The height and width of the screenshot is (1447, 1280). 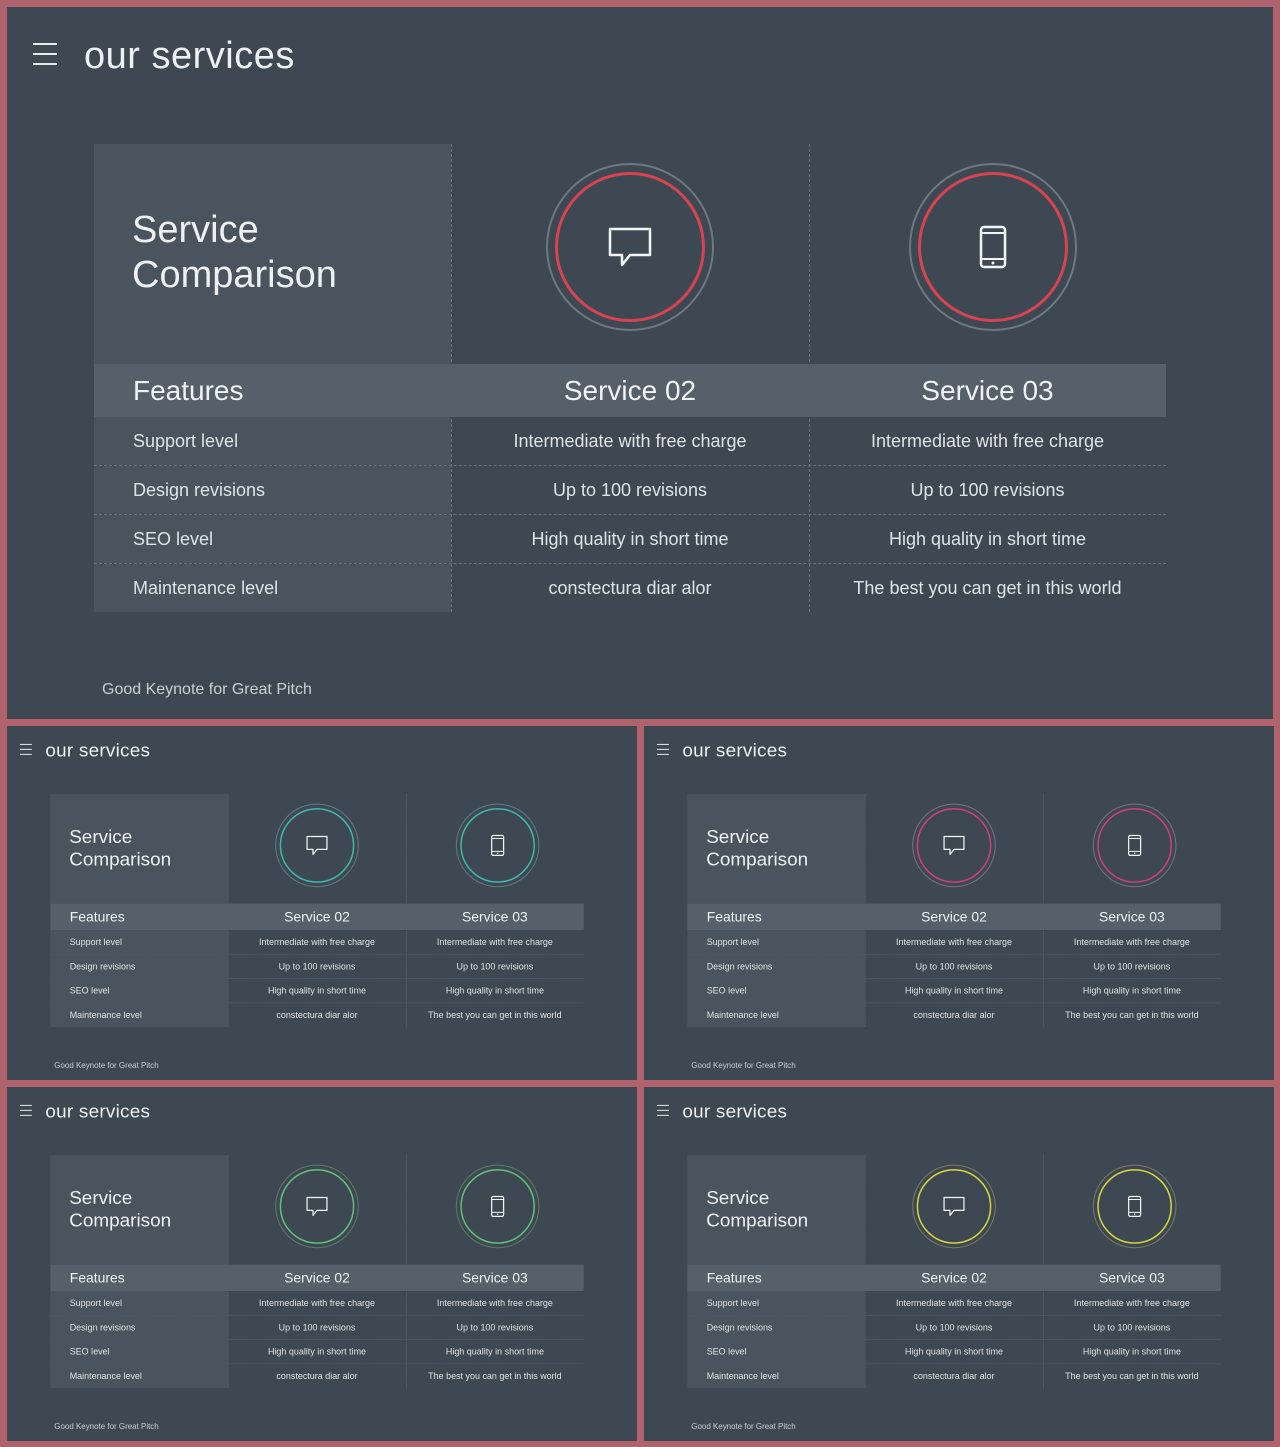 What do you see at coordinates (495, 966) in the screenshot?
I see `service-03-value: Up to 100 revisions` at bounding box center [495, 966].